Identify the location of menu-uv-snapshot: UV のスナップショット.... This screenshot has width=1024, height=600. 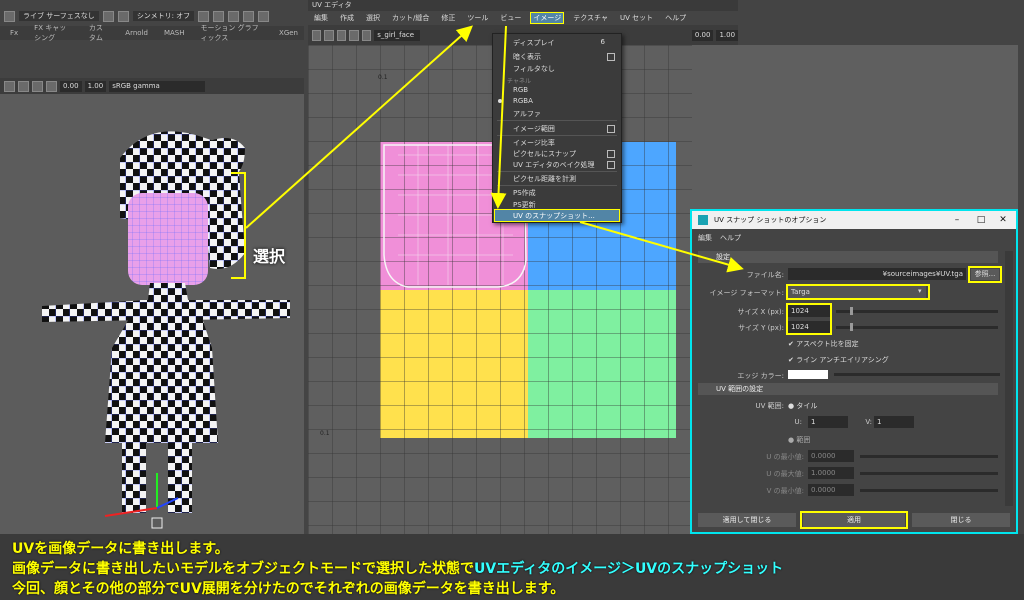
(554, 216).